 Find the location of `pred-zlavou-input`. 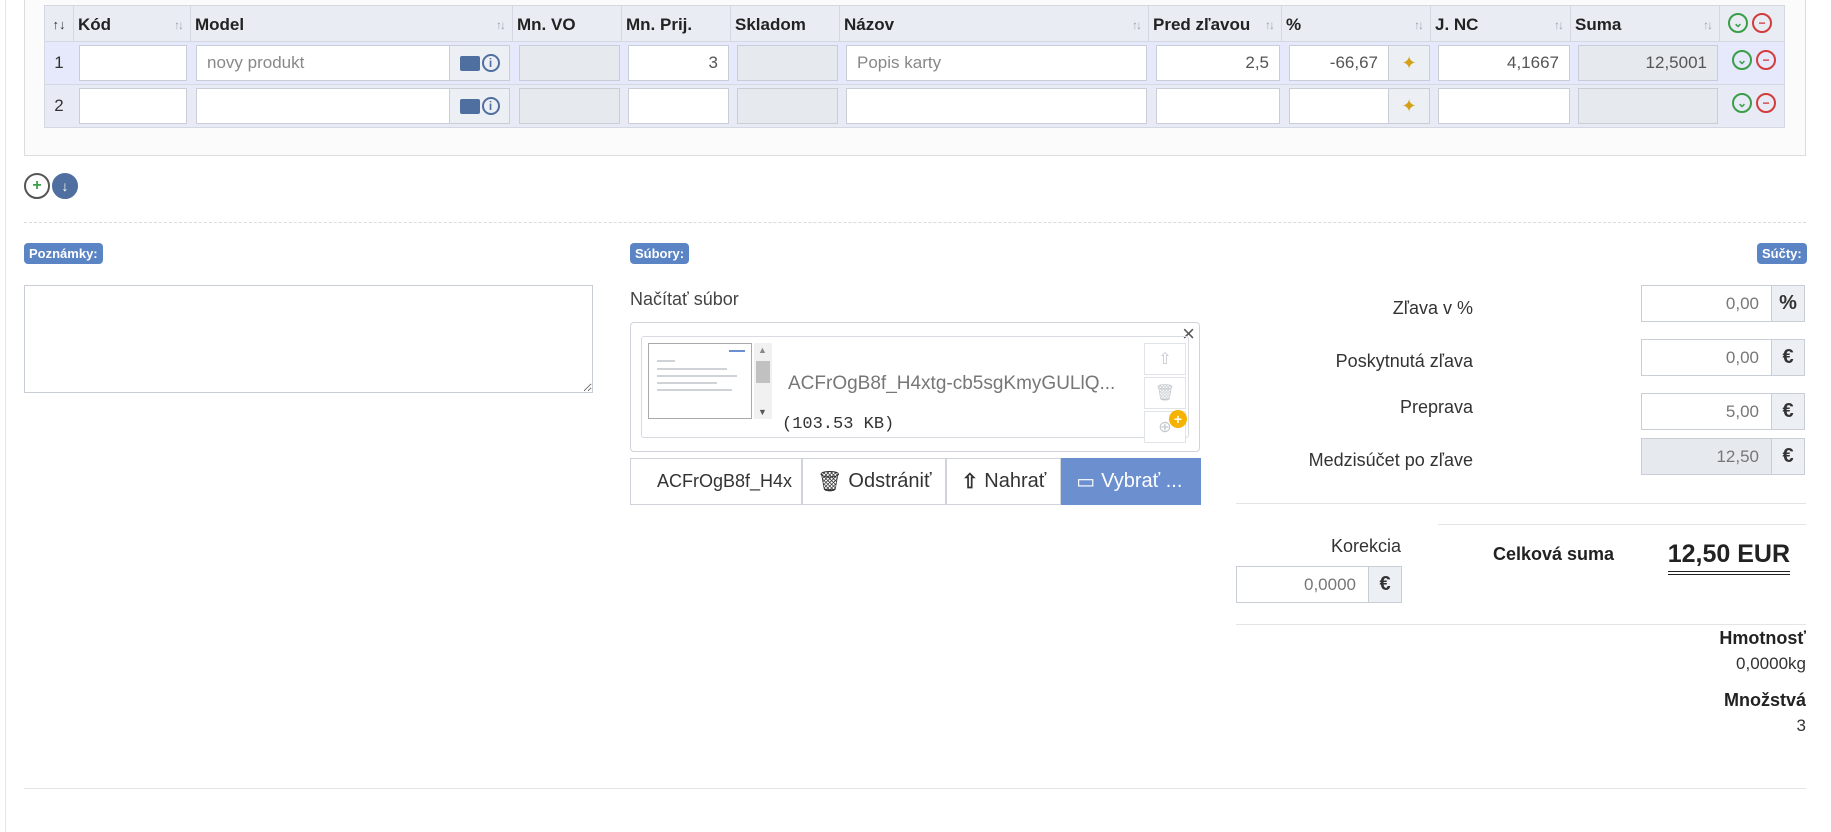

pred-zlavou-input is located at coordinates (1218, 106).